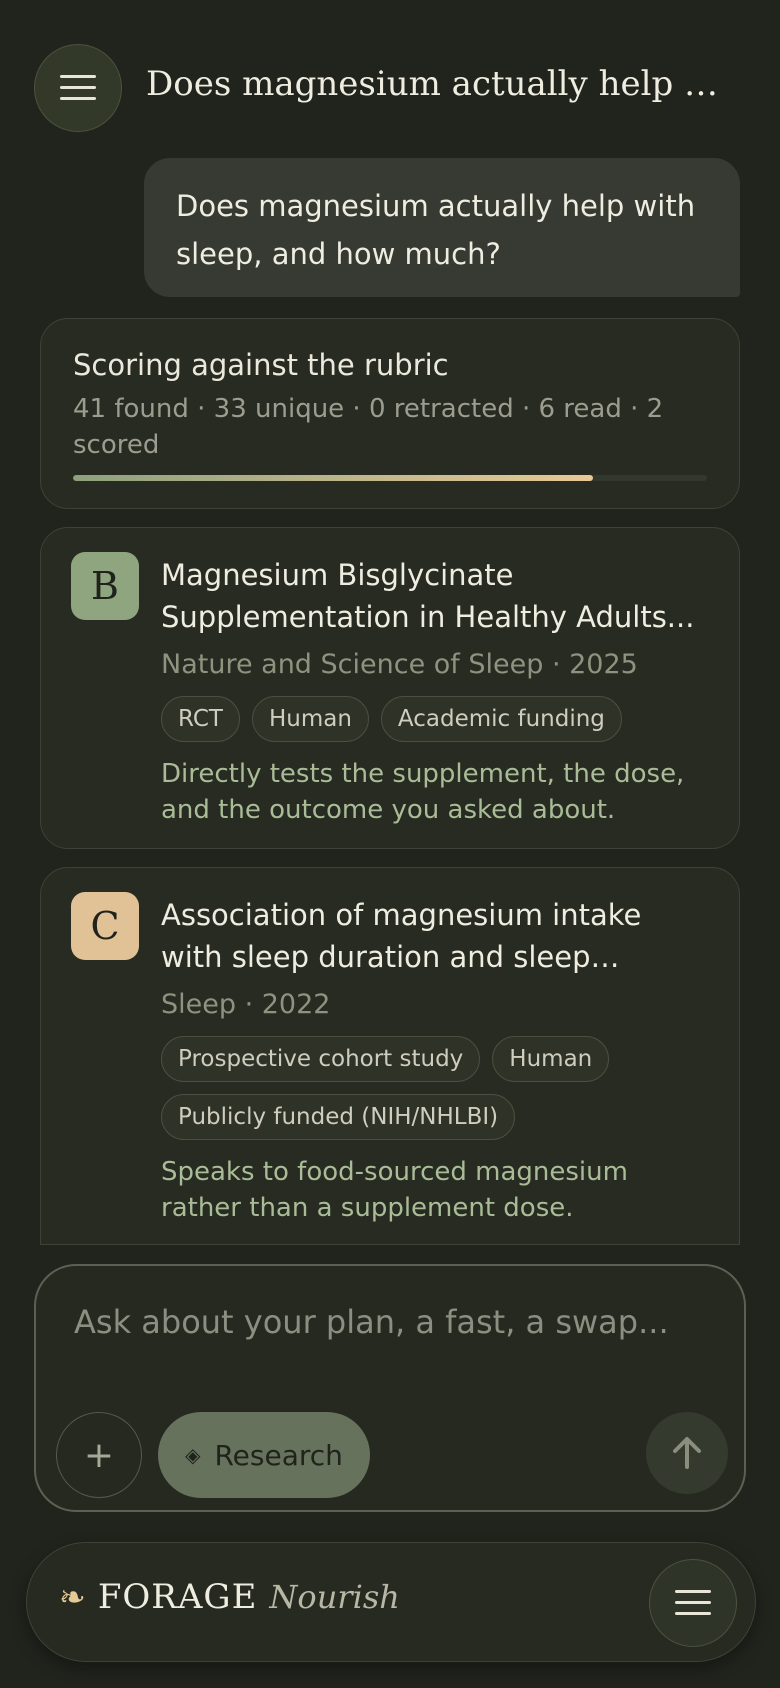 Image resolution: width=780 pixels, height=1688 pixels. I want to click on composer: + ◈ Research, so click(390, 1388).